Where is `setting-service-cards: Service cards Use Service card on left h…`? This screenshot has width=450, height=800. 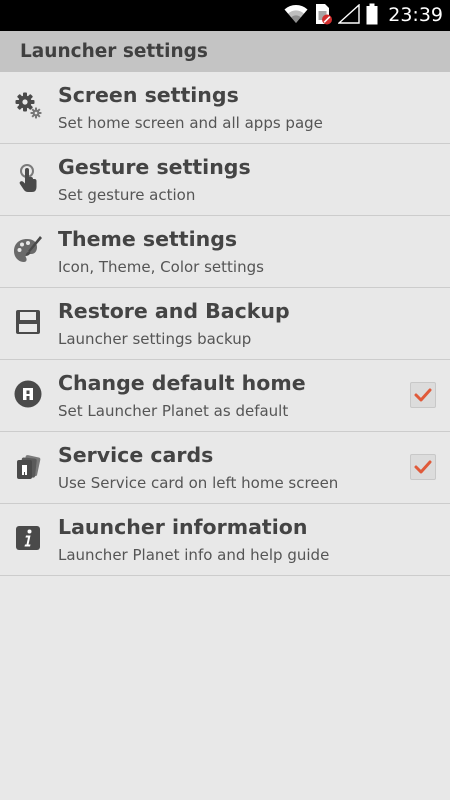
setting-service-cards: Service cards Use Service card on left h… is located at coordinates (225, 468).